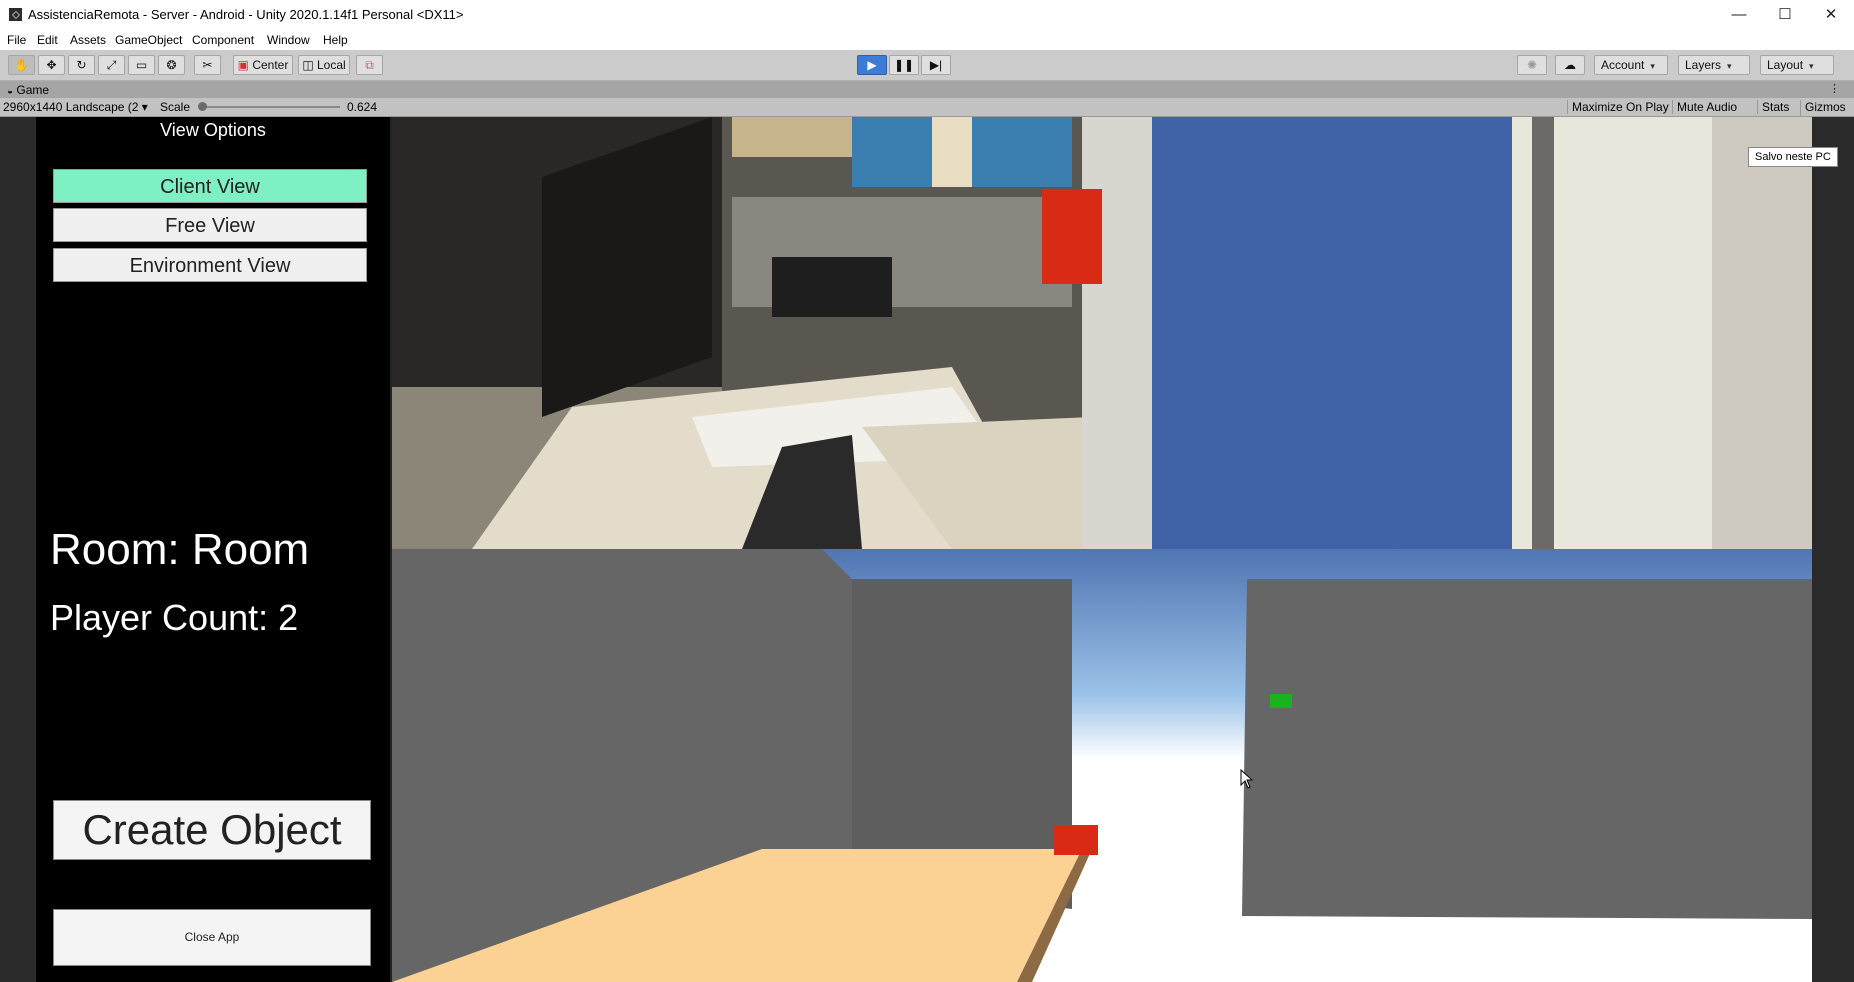  I want to click on menu-gameobject: GameObject, so click(148, 40).